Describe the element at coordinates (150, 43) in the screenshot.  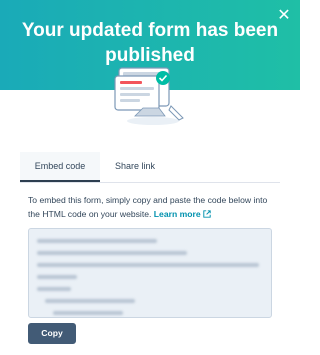
I see `modal-title: Your updated form has been published` at that location.